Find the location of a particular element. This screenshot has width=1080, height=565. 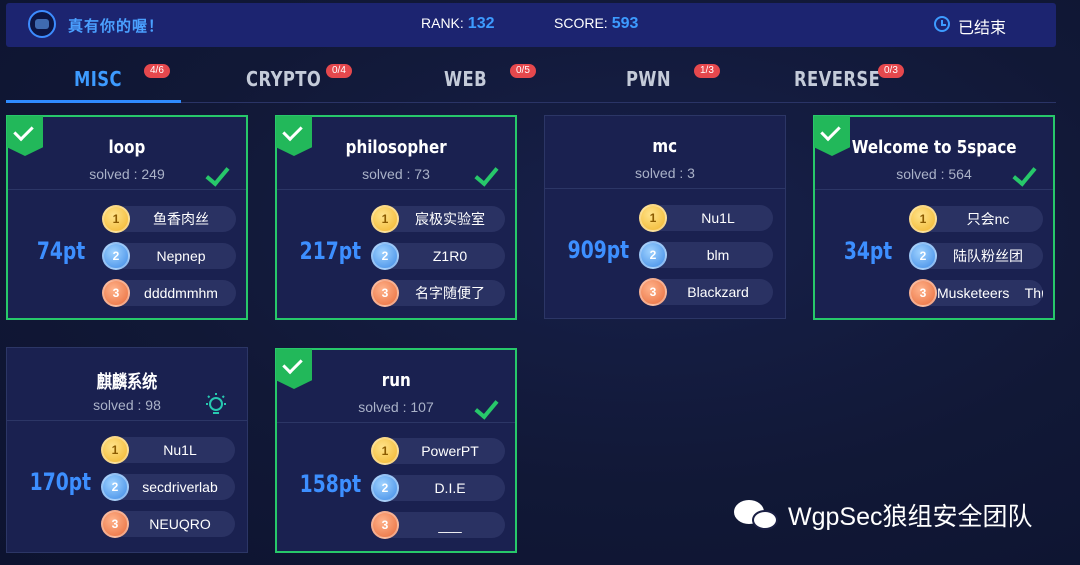

progress-badge: 0/4 is located at coordinates (339, 71).